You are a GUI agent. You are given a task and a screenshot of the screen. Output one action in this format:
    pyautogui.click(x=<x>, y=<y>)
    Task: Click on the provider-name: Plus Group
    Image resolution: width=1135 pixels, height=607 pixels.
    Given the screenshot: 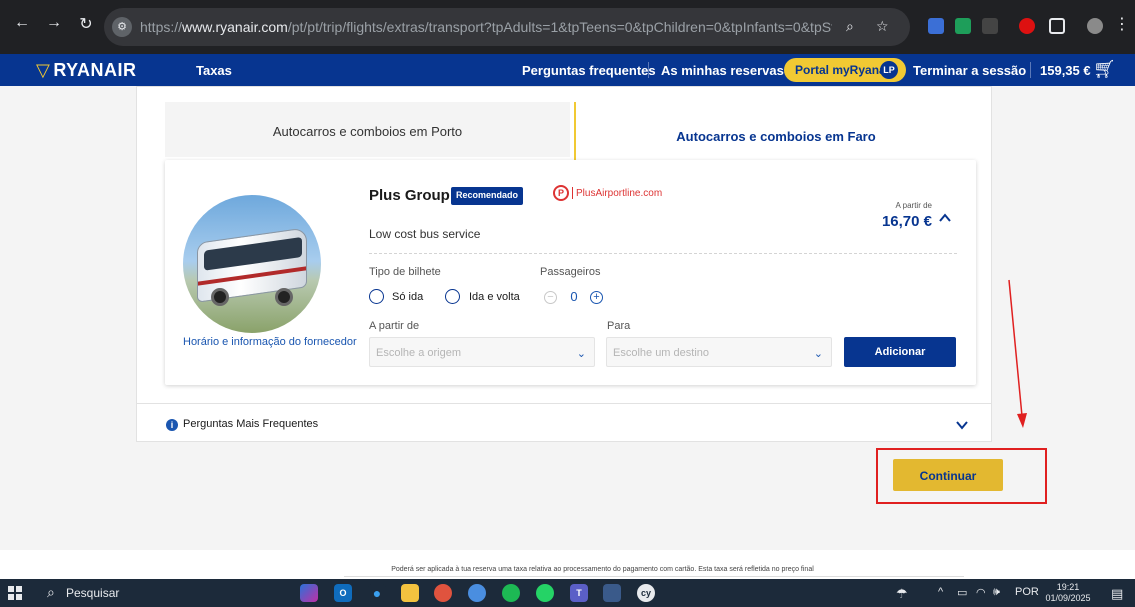 What is the action you would take?
    pyautogui.click(x=409, y=195)
    